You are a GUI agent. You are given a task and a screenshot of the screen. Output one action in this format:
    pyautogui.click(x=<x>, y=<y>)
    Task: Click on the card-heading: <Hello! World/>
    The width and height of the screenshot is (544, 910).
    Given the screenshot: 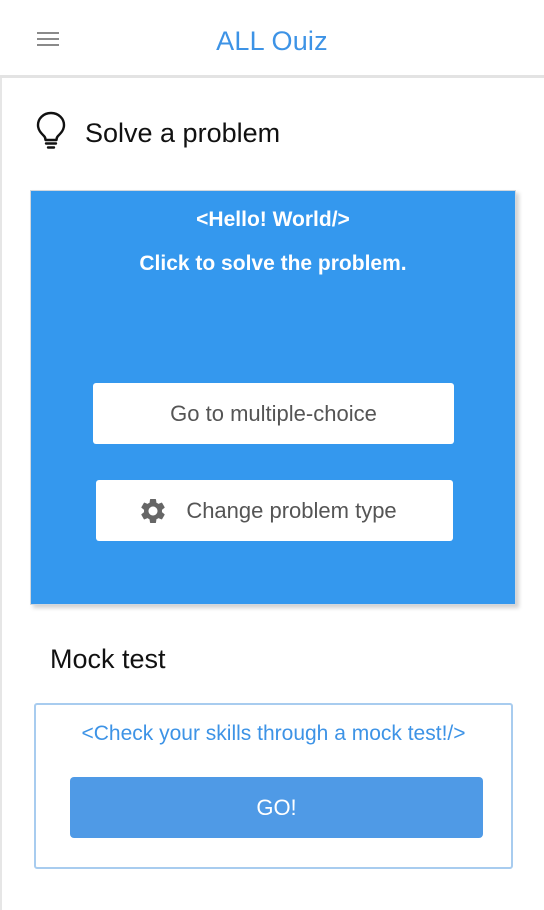 What is the action you would take?
    pyautogui.click(x=273, y=219)
    